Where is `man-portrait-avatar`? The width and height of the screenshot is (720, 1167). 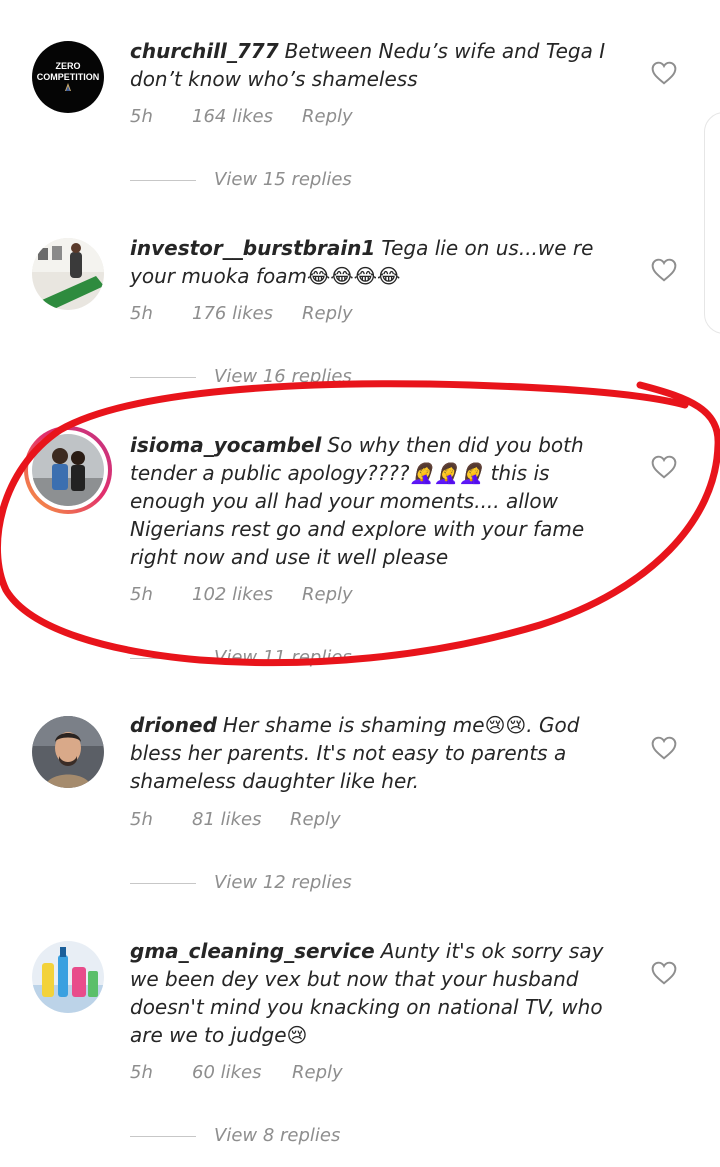
man-portrait-avatar is located at coordinates (68, 752).